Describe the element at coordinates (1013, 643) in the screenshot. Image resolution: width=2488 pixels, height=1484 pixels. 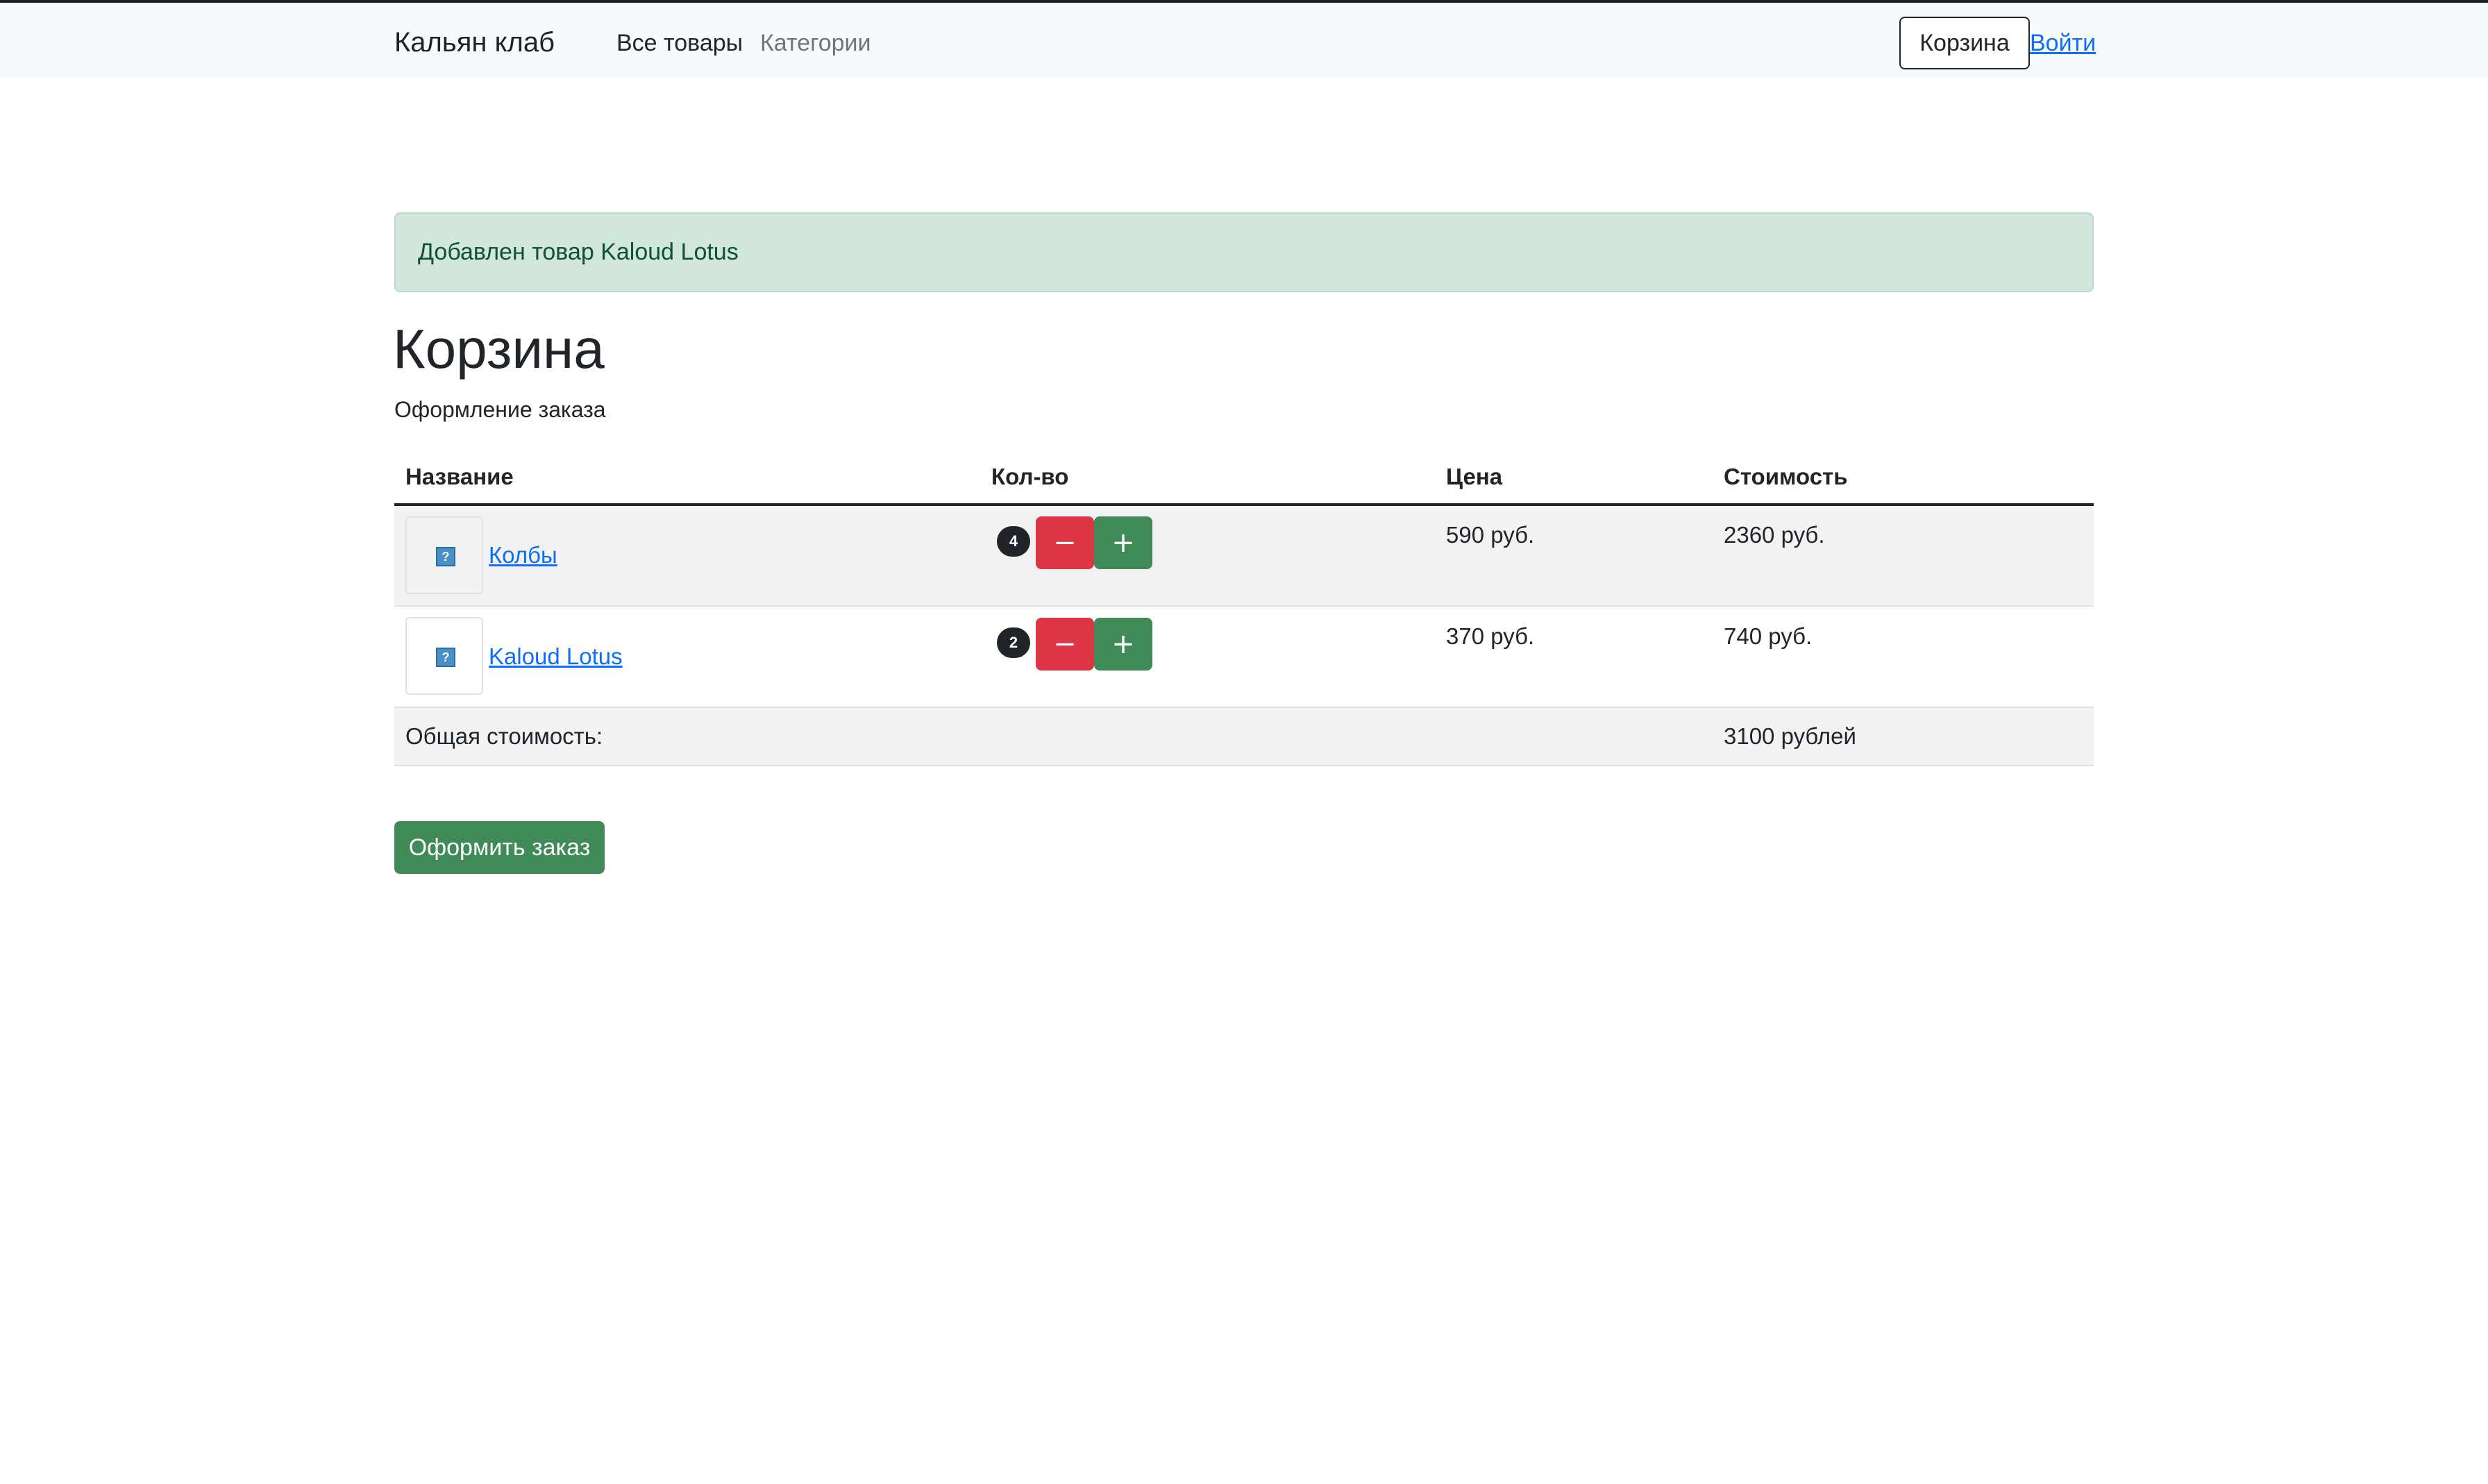
I see `quantity-badge: 2` at that location.